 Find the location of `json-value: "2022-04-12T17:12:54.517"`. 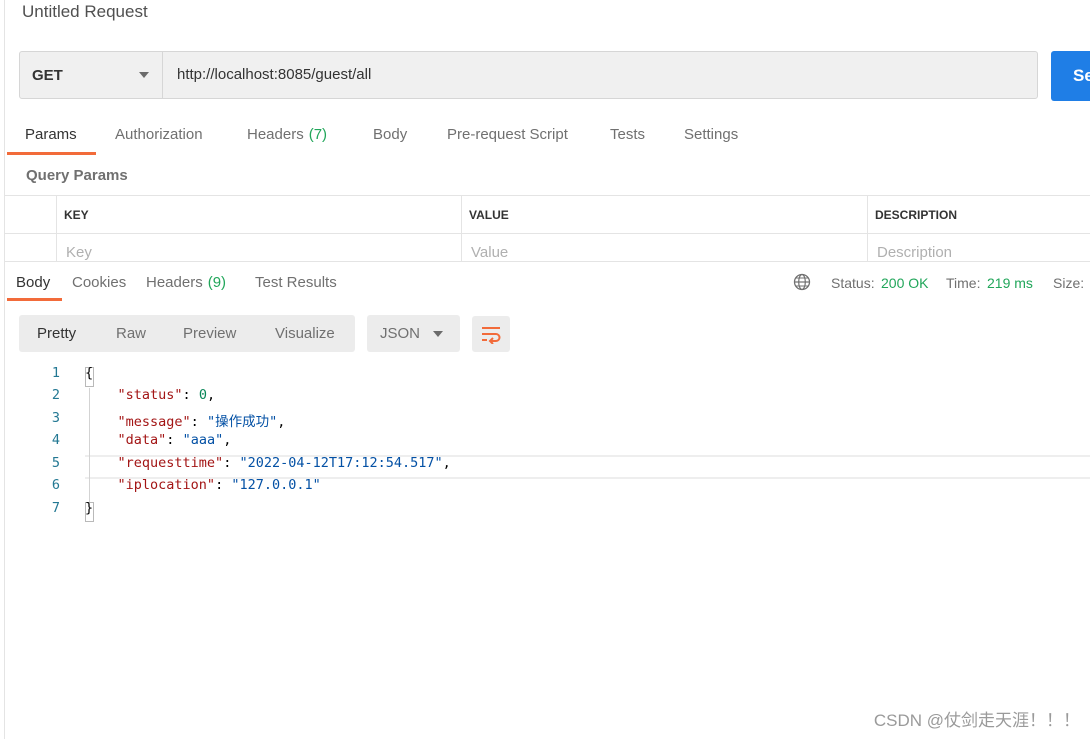

json-value: "2022-04-12T17:12:54.517" is located at coordinates (341, 463).